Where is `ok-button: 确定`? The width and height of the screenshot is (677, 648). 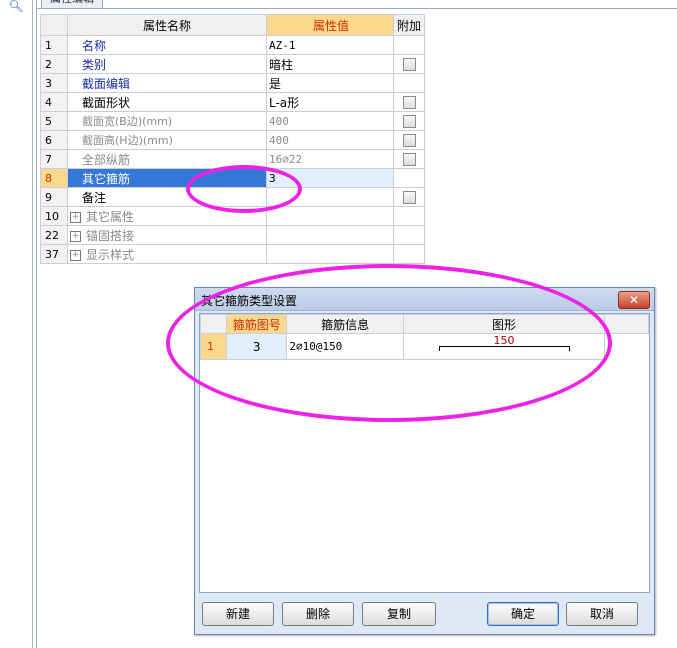 ok-button: 确定 is located at coordinates (523, 614).